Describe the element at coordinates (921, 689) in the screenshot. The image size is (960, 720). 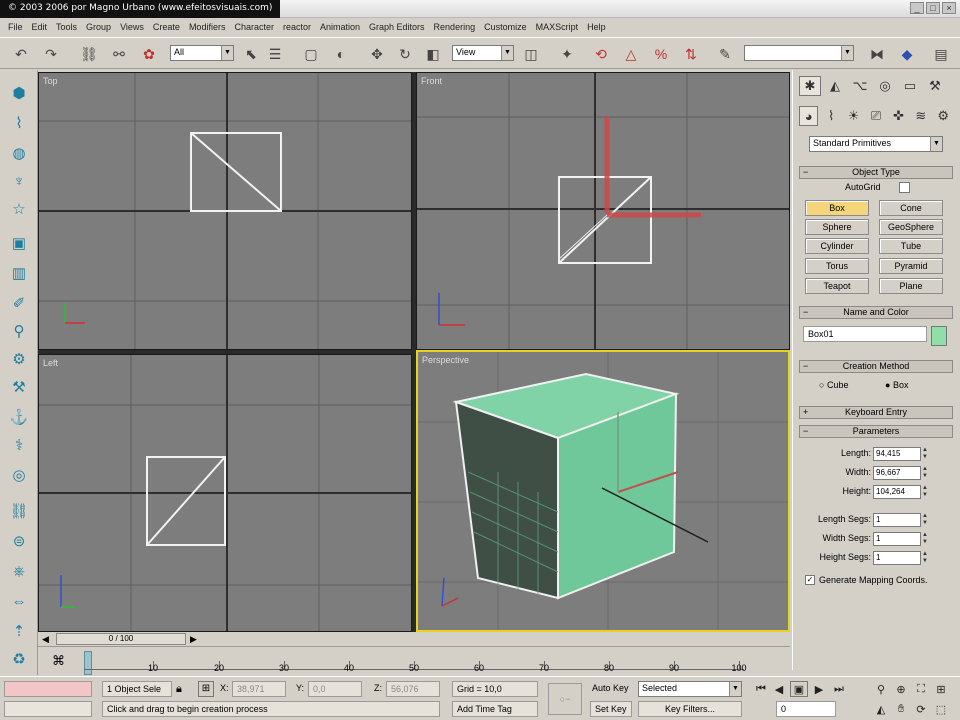
I see `zoom-extents-icon: ⛶` at that location.